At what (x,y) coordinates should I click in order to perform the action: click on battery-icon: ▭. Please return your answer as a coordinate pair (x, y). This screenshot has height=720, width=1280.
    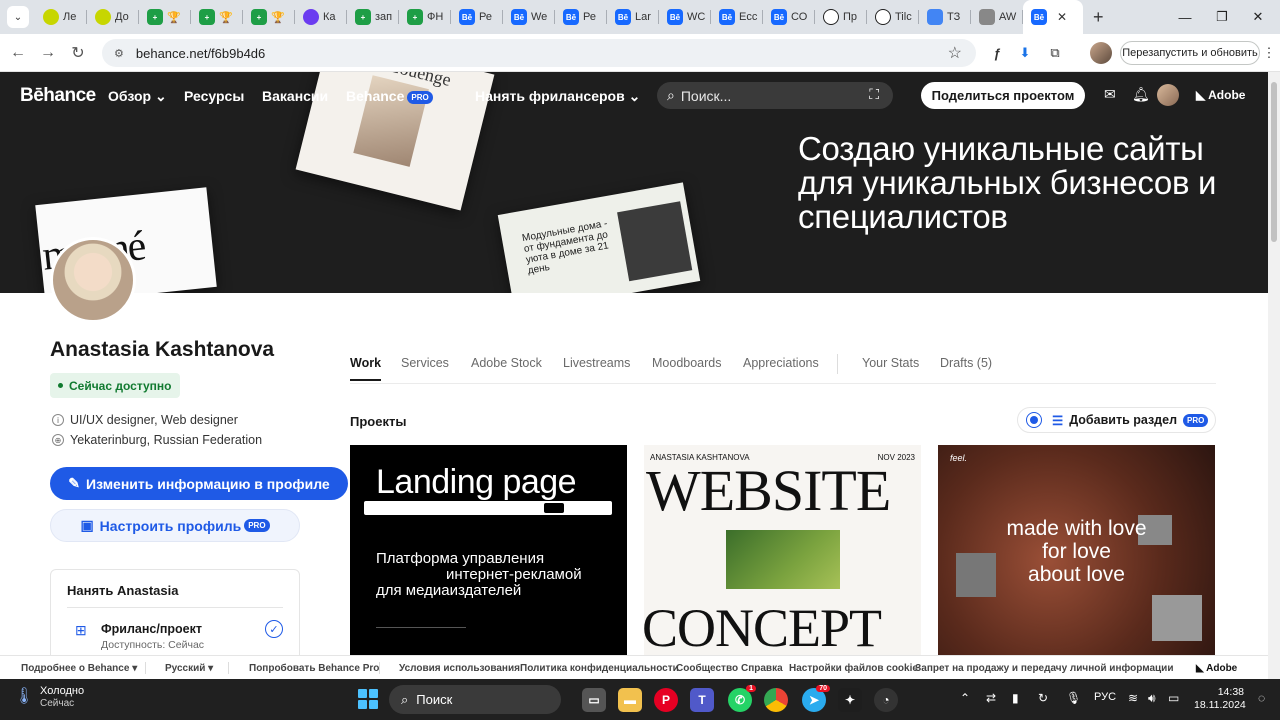
    Looking at the image, I should click on (1173, 698).